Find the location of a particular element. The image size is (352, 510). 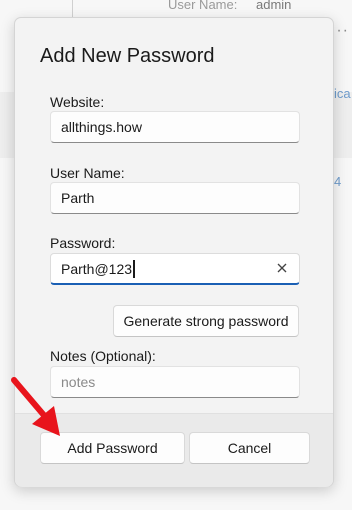

background-divider is located at coordinates (72, 9).